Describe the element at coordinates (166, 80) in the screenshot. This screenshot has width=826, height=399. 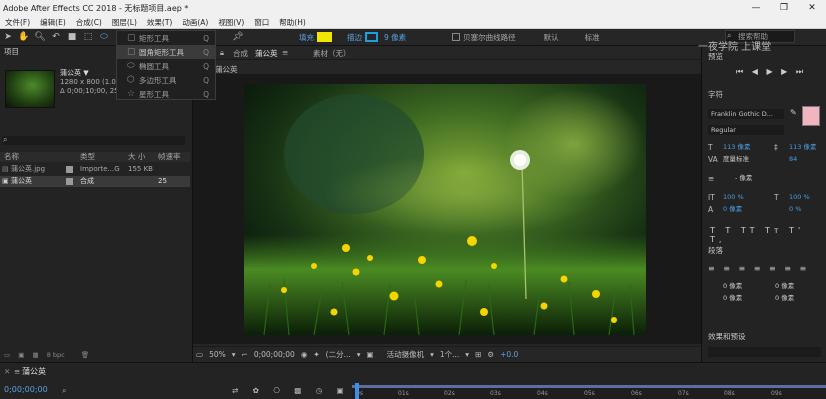
I see `menu-item-polygon: ⬡ 多边形工具 Q` at that location.